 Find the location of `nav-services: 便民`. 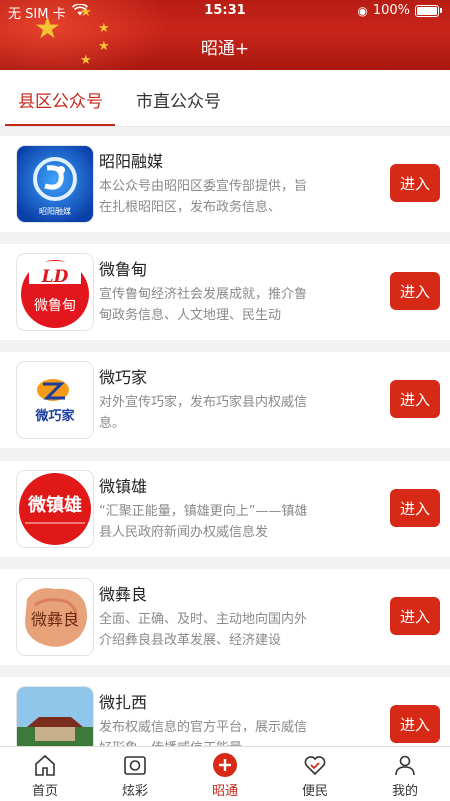

nav-services: 便民 is located at coordinates (315, 774).